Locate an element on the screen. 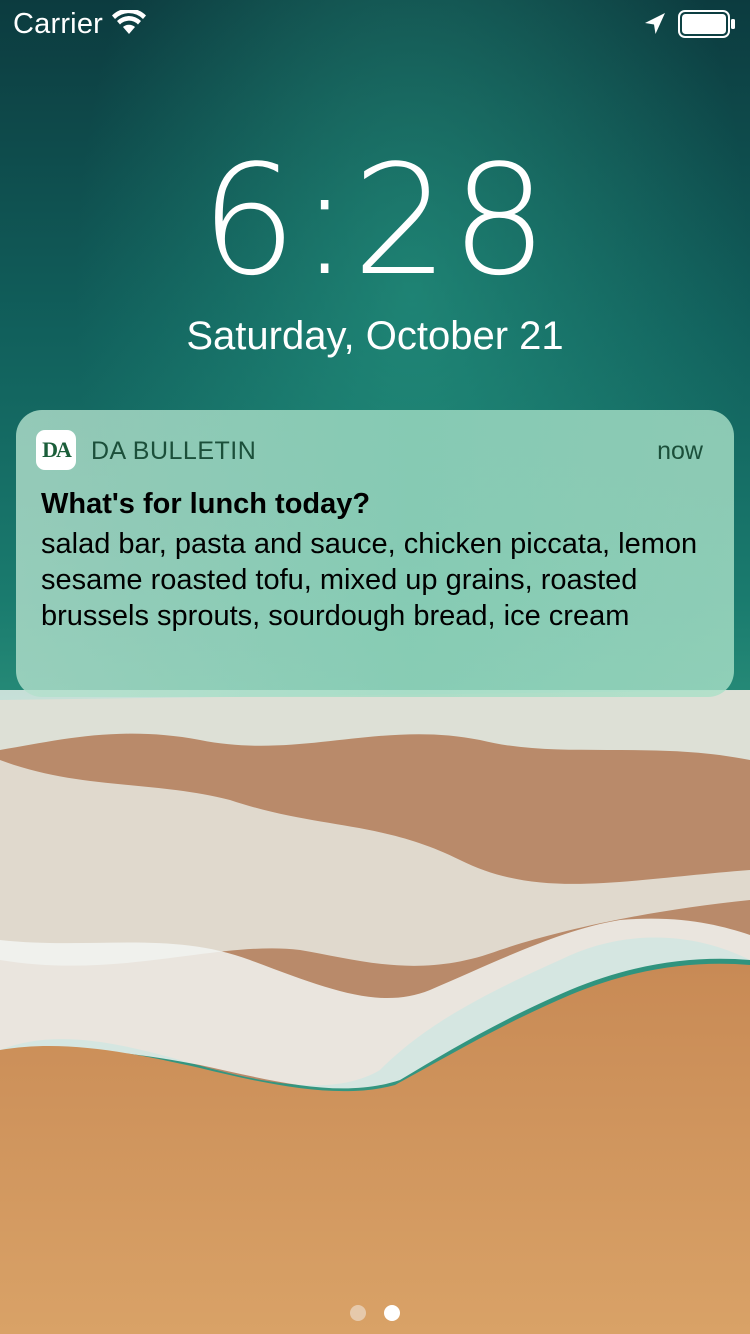 The width and height of the screenshot is (750, 1334). lock-screen-time: 6:28 is located at coordinates (375, 220).